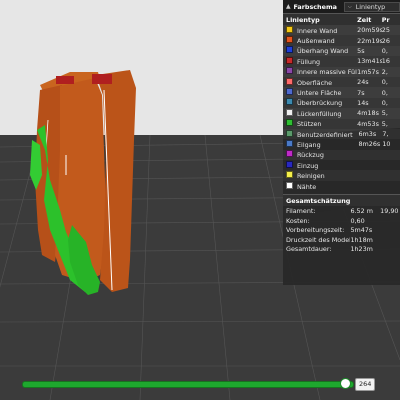 This screenshot has width=400, height=400. Describe the element at coordinates (385, 134) in the screenshot. I see `legend-row-percent: 7,` at that location.